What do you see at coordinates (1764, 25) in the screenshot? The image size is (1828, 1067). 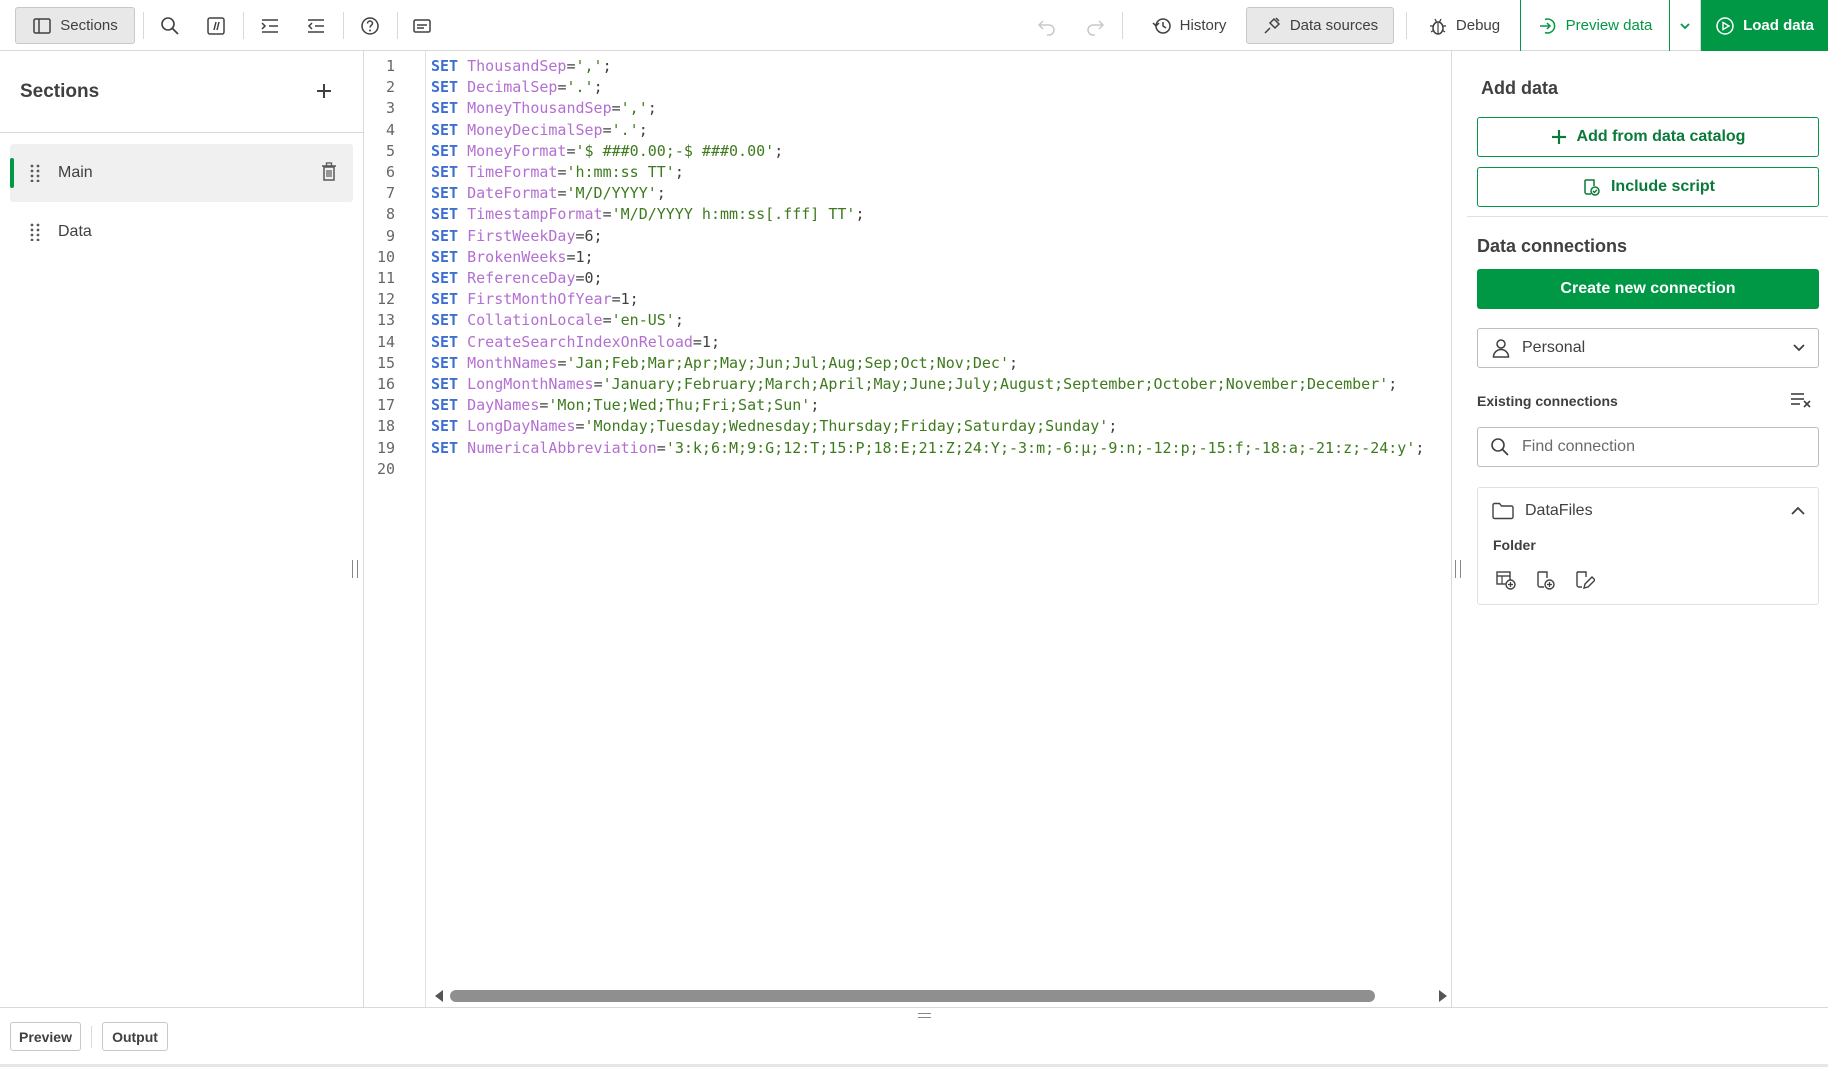 I see `load-data-button: Load data` at bounding box center [1764, 25].